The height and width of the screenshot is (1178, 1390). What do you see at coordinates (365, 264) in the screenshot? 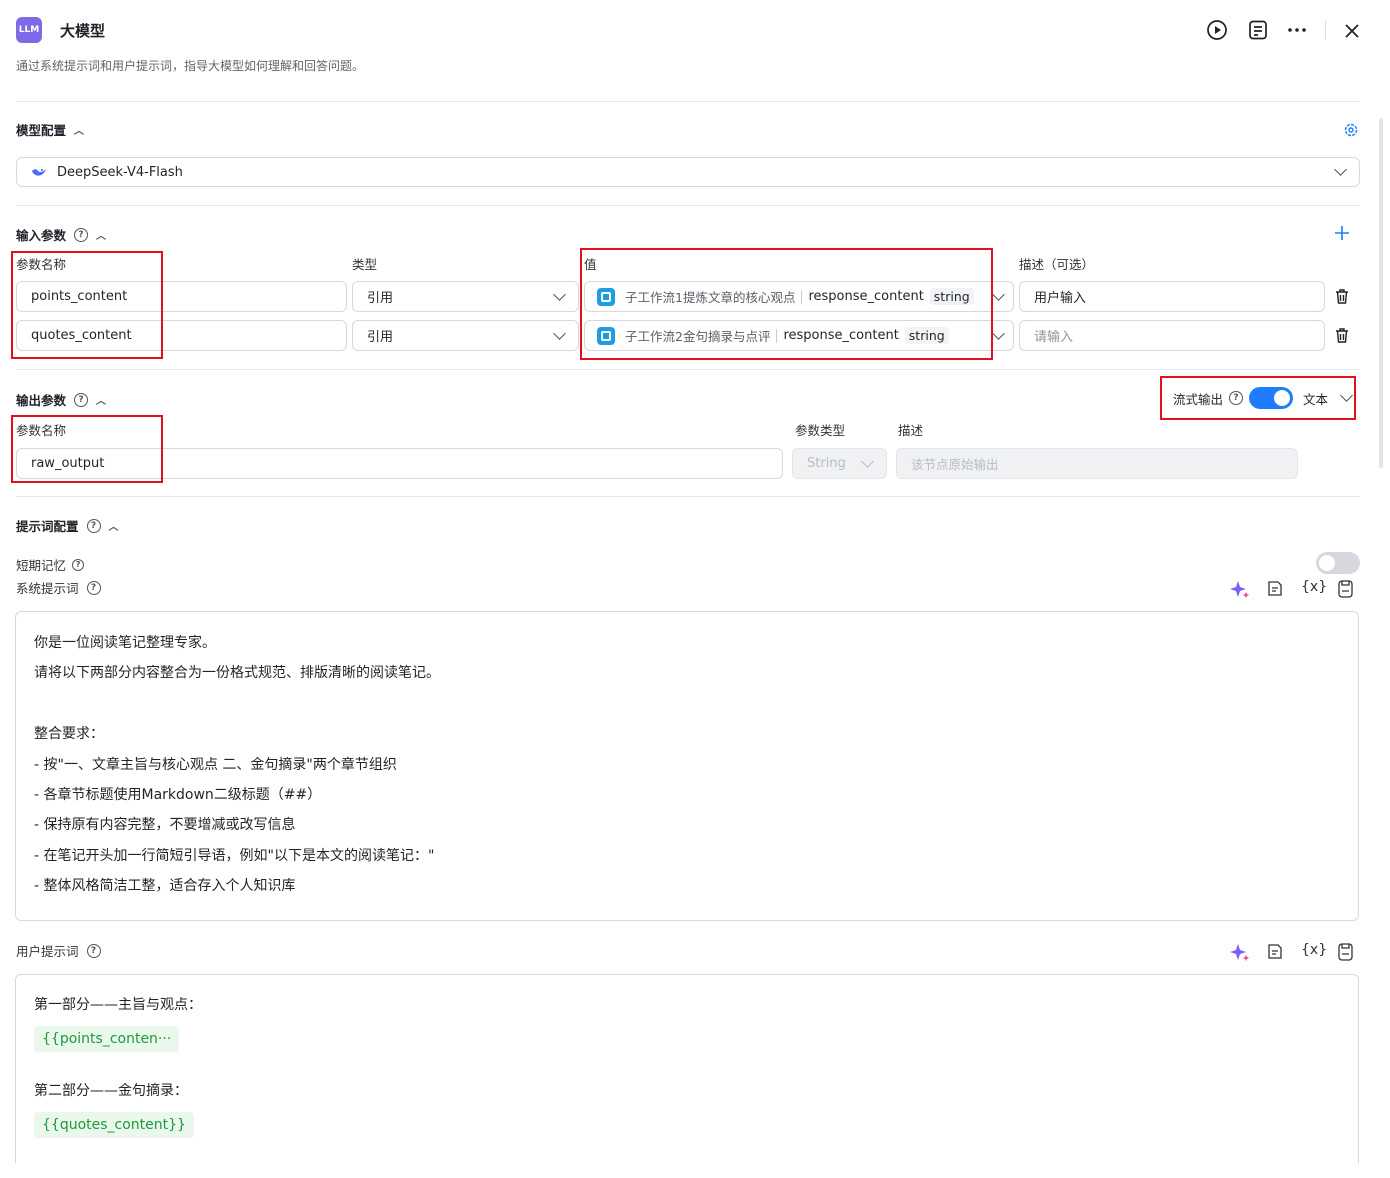
I see `col-type: 类型` at bounding box center [365, 264].